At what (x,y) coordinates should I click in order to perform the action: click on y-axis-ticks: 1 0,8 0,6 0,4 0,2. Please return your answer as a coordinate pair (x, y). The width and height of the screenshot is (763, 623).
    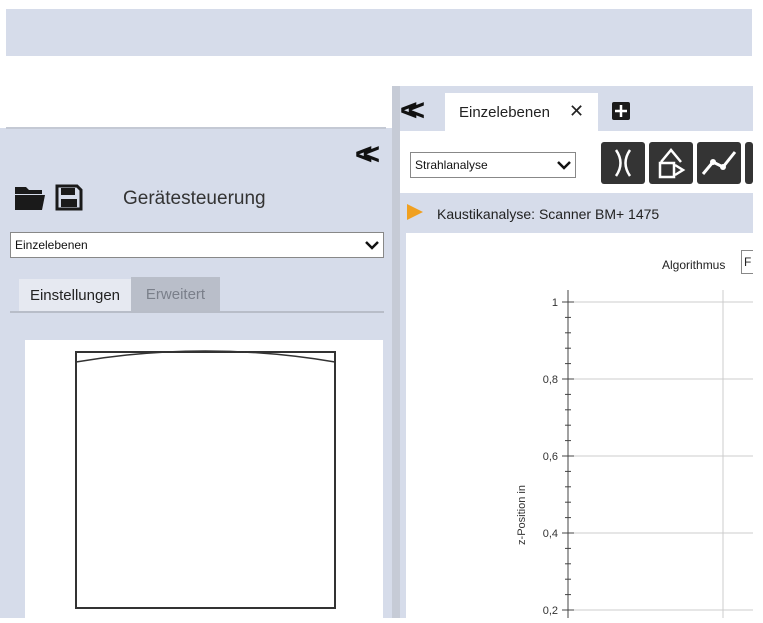
    Looking at the image, I should click on (558, 457).